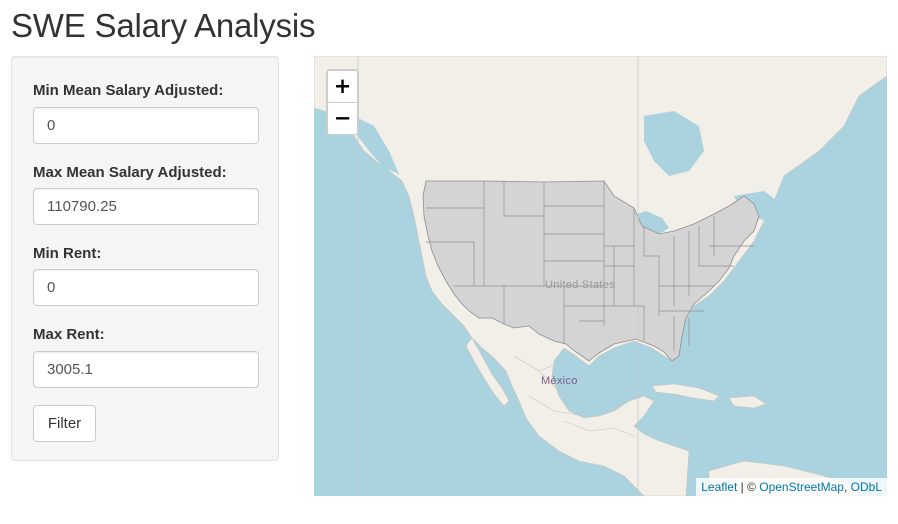 Image resolution: width=898 pixels, height=524 pixels. What do you see at coordinates (146, 206) in the screenshot?
I see `max-salary-input` at bounding box center [146, 206].